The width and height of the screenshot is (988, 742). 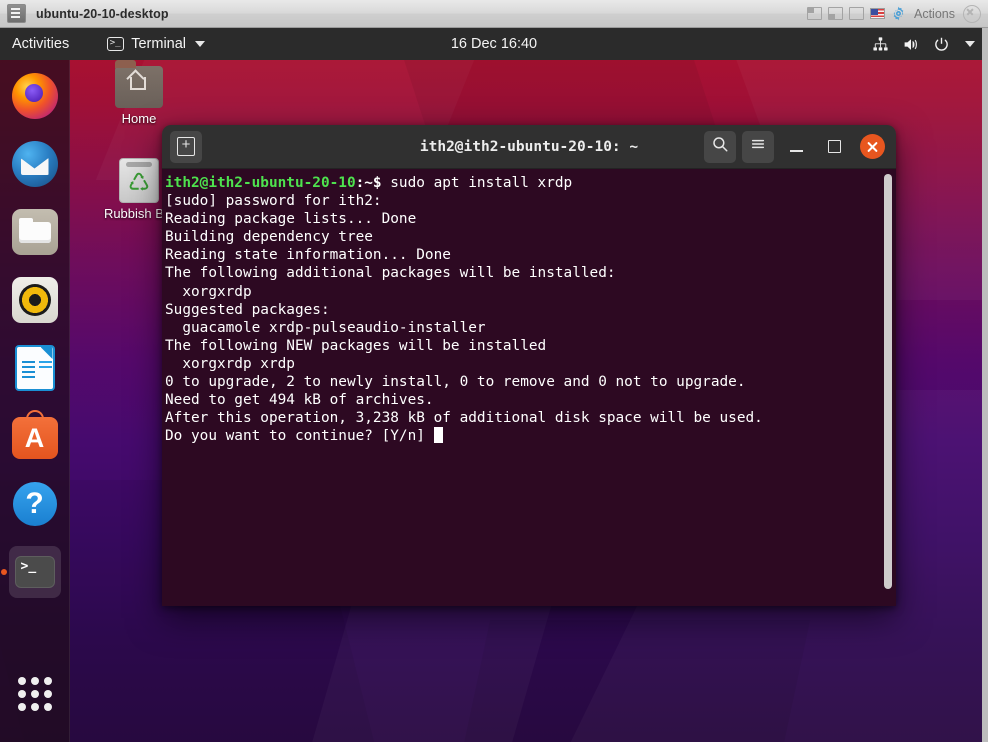 What do you see at coordinates (529, 147) in the screenshot?
I see `terminal-titlebar: ith2@ith2-ubuntu-20-10: ~` at bounding box center [529, 147].